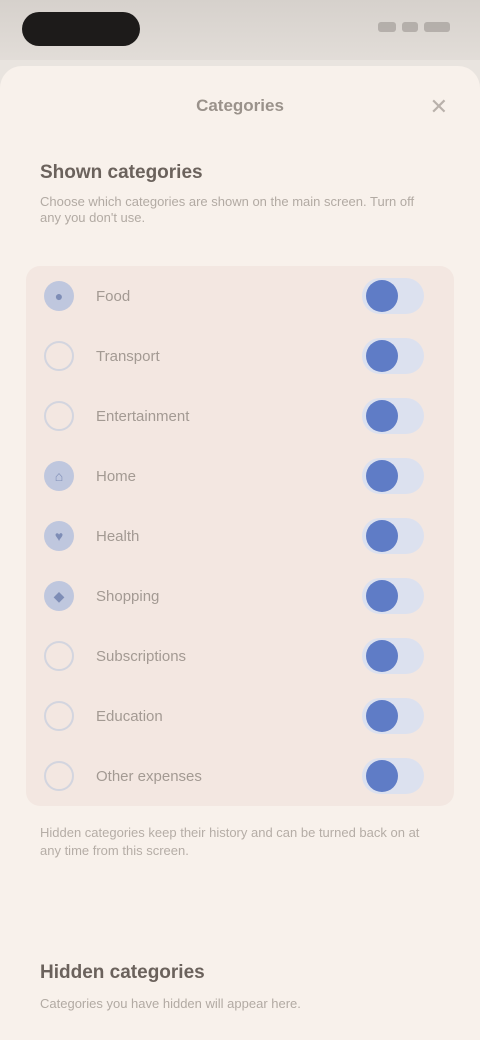 This screenshot has height=1040, width=480. I want to click on category-label: Other expenses, so click(149, 776).